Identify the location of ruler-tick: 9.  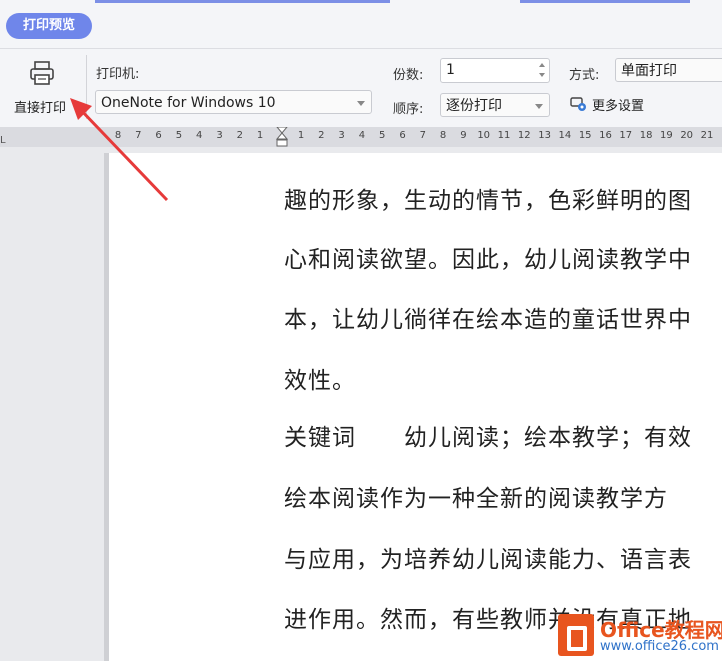
(463, 135).